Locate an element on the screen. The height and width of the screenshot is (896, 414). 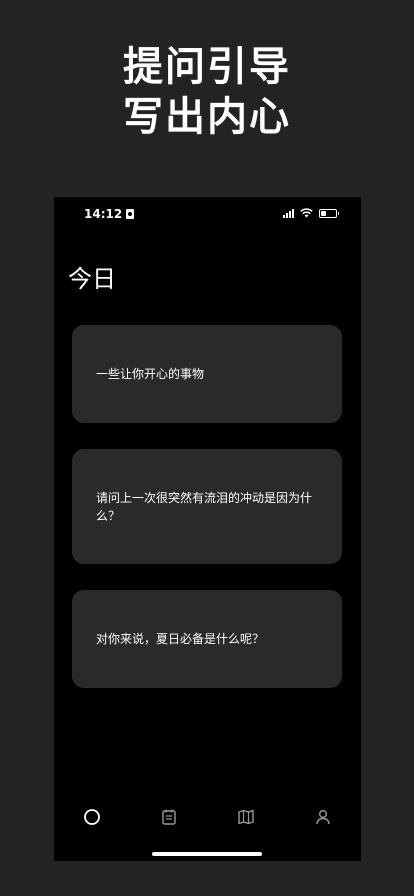
tab-profile is located at coordinates (323, 817).